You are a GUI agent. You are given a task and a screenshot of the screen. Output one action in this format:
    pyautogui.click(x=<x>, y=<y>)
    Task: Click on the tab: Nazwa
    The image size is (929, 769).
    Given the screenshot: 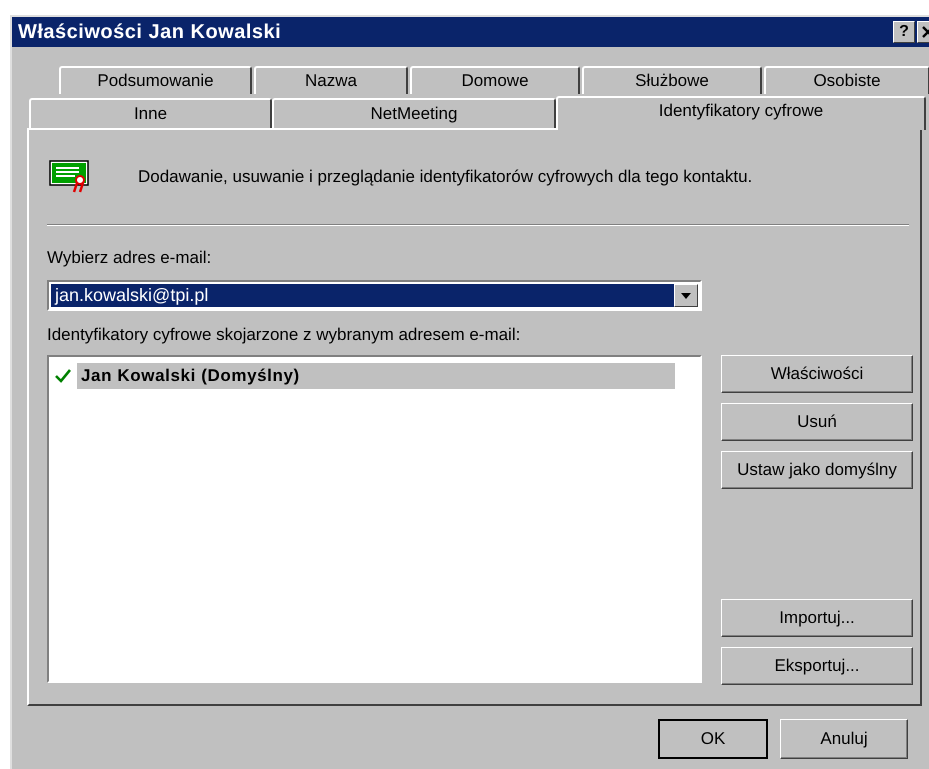 What is the action you would take?
    pyautogui.click(x=331, y=80)
    